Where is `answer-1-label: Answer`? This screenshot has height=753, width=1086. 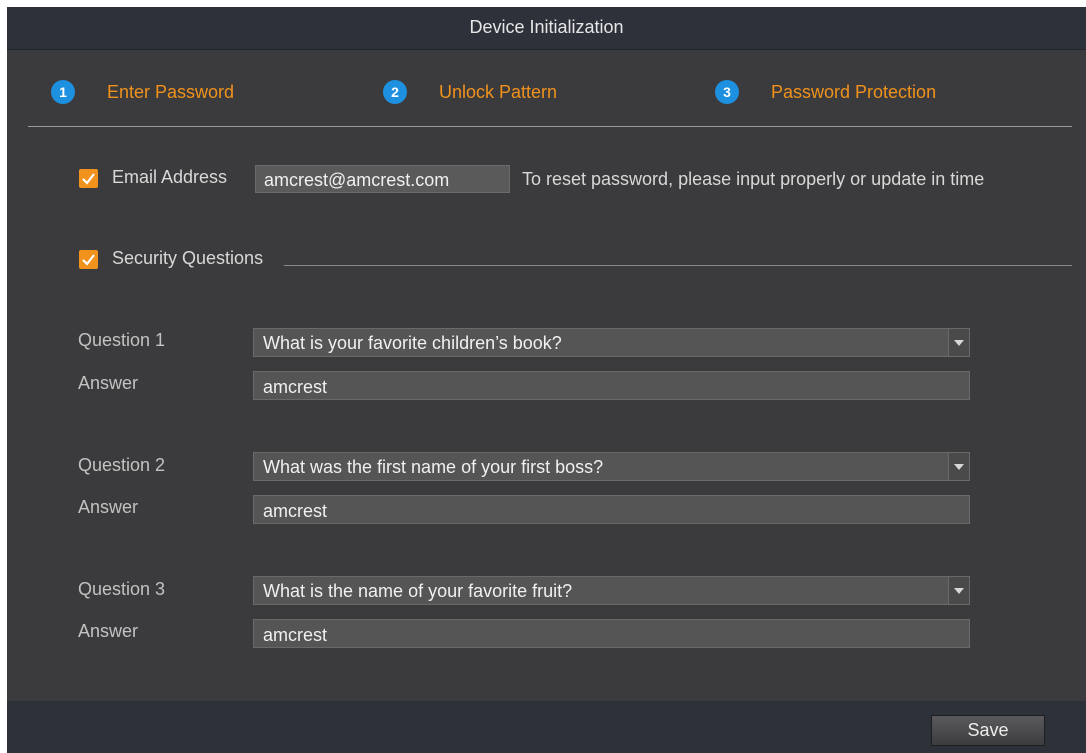
answer-1-label: Answer is located at coordinates (108, 383).